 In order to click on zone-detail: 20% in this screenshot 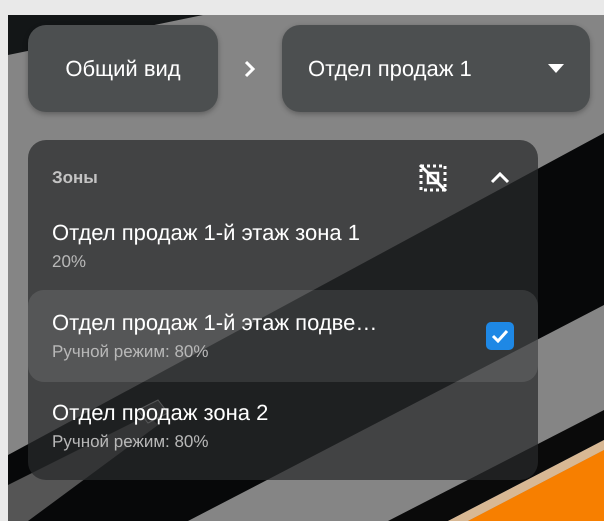, I will do `click(70, 262)`.